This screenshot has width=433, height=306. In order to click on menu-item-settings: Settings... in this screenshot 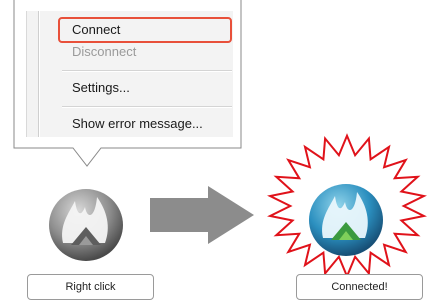, I will do `click(101, 88)`.